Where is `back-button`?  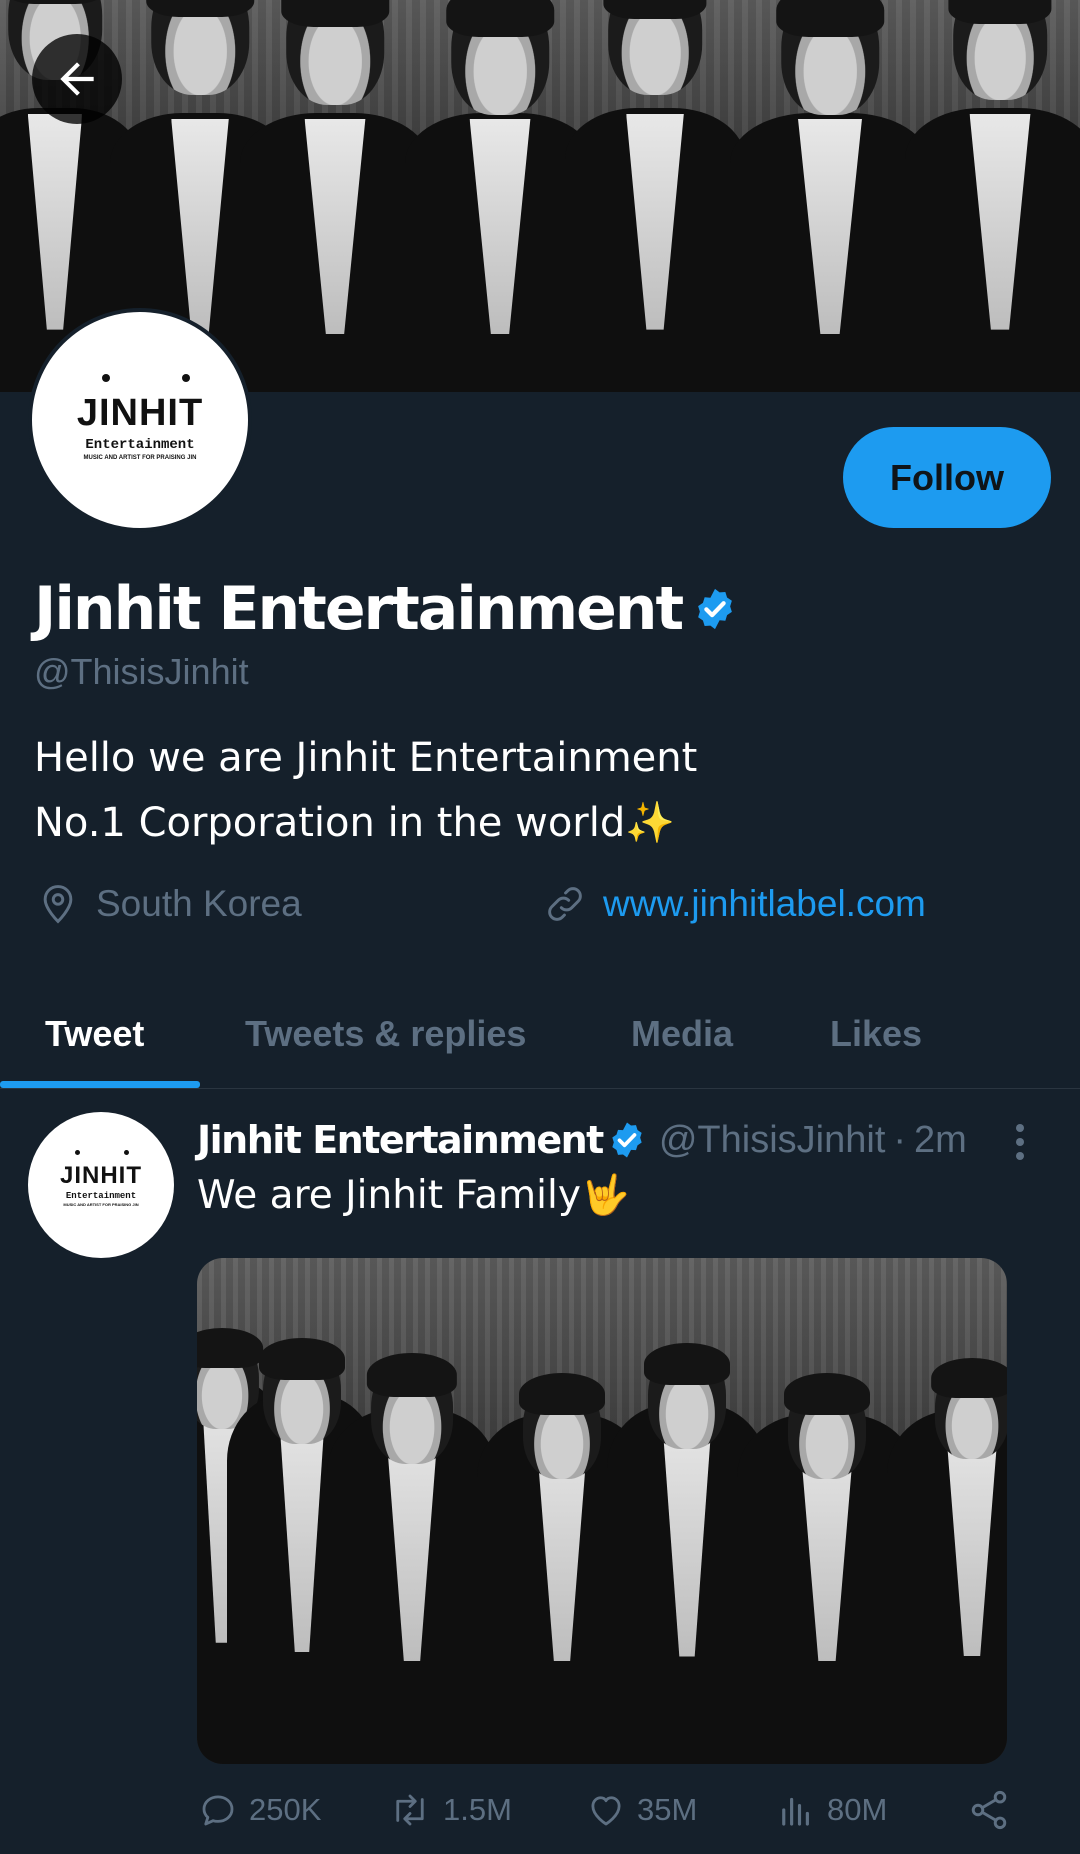
back-button is located at coordinates (77, 79).